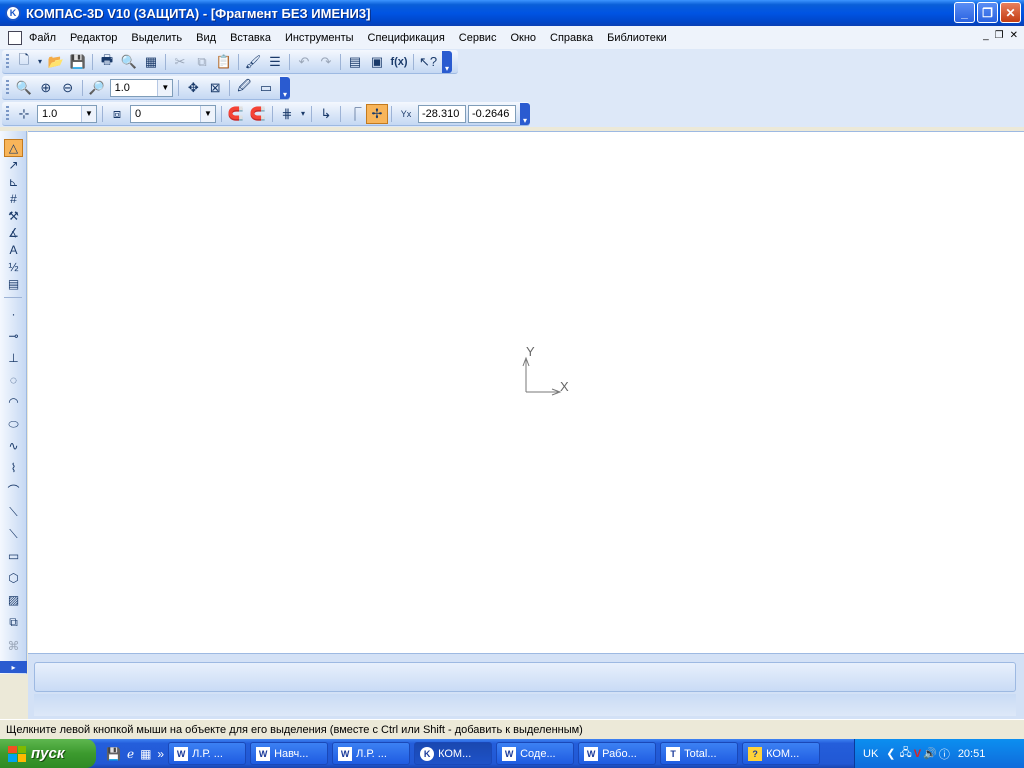  What do you see at coordinates (377, 113) in the screenshot?
I see `coordinate-snap-icon: ✢` at bounding box center [377, 113].